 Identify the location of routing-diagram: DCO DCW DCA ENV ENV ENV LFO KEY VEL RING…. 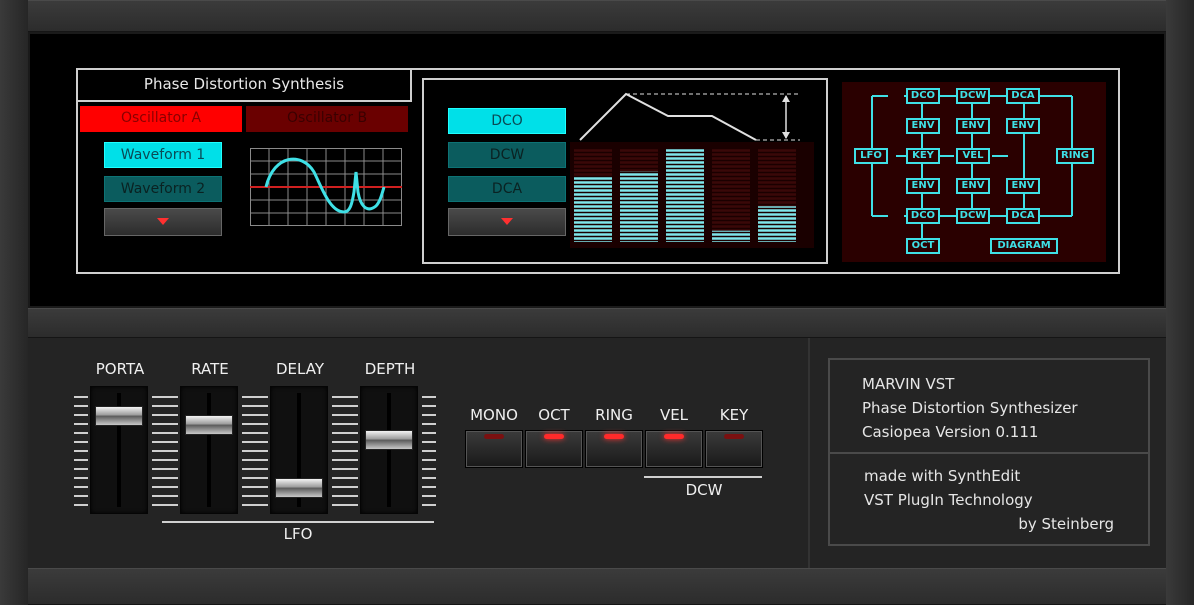
(974, 172).